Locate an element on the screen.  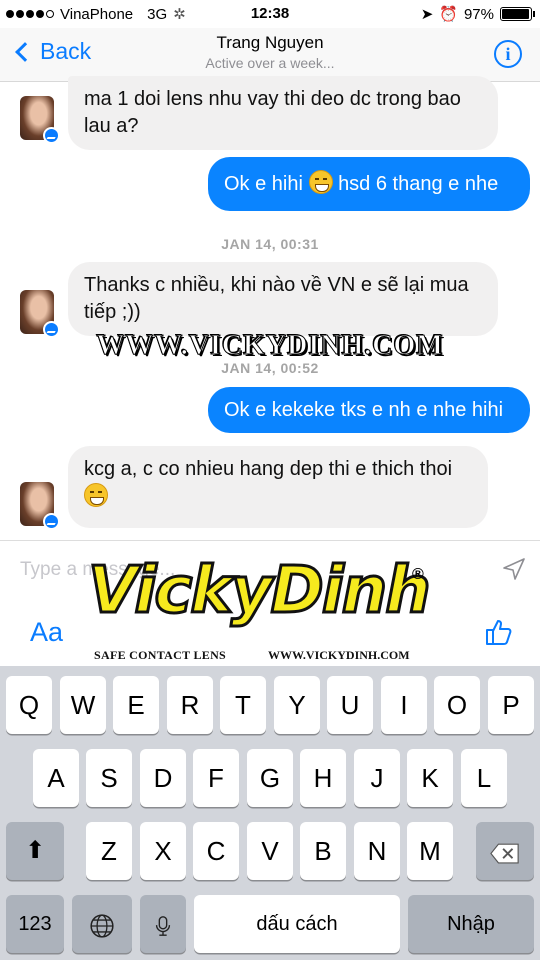
key-t: T is located at coordinates (243, 705).